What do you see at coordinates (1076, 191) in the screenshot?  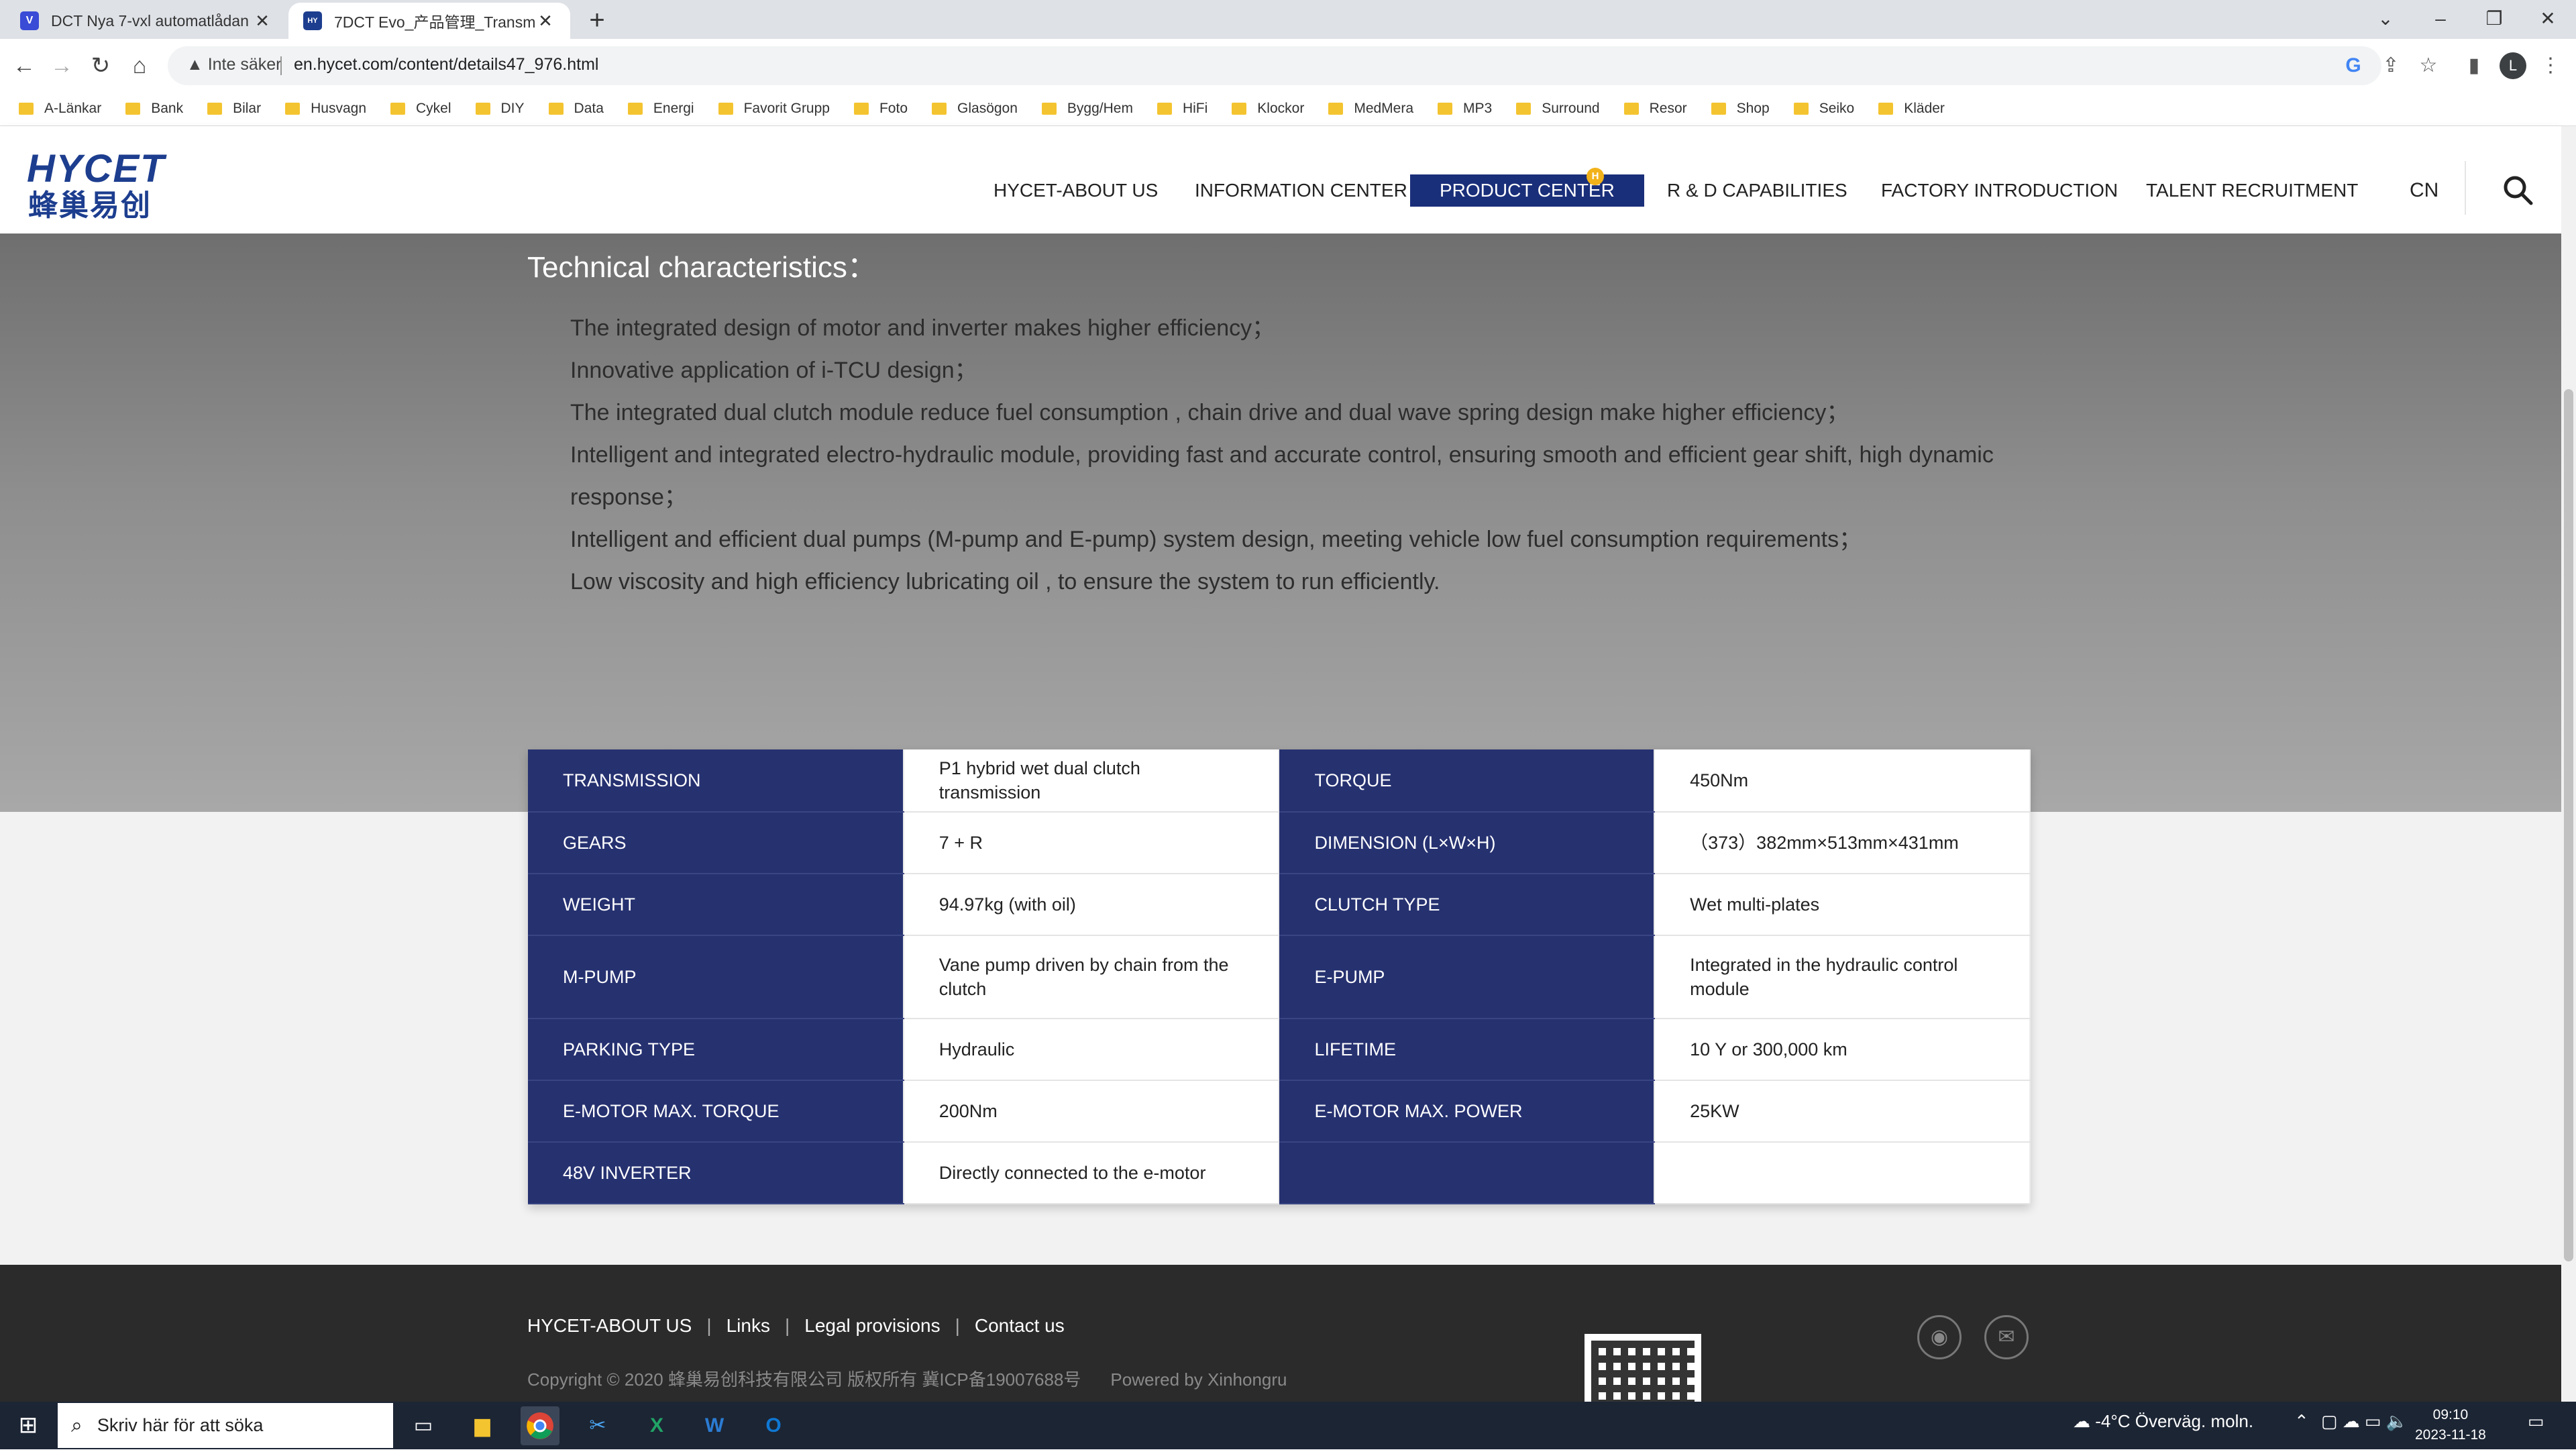 I see `nav-about-us: HYCET-ABOUT US` at bounding box center [1076, 191].